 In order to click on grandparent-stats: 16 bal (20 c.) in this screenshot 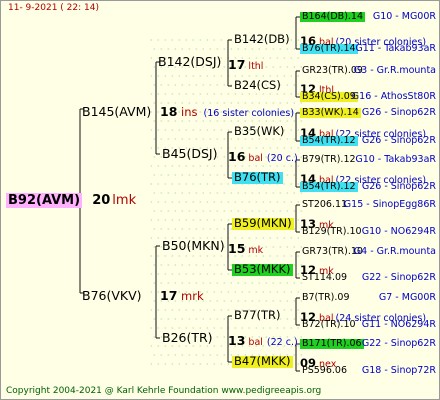, I will do `click(263, 156)`.